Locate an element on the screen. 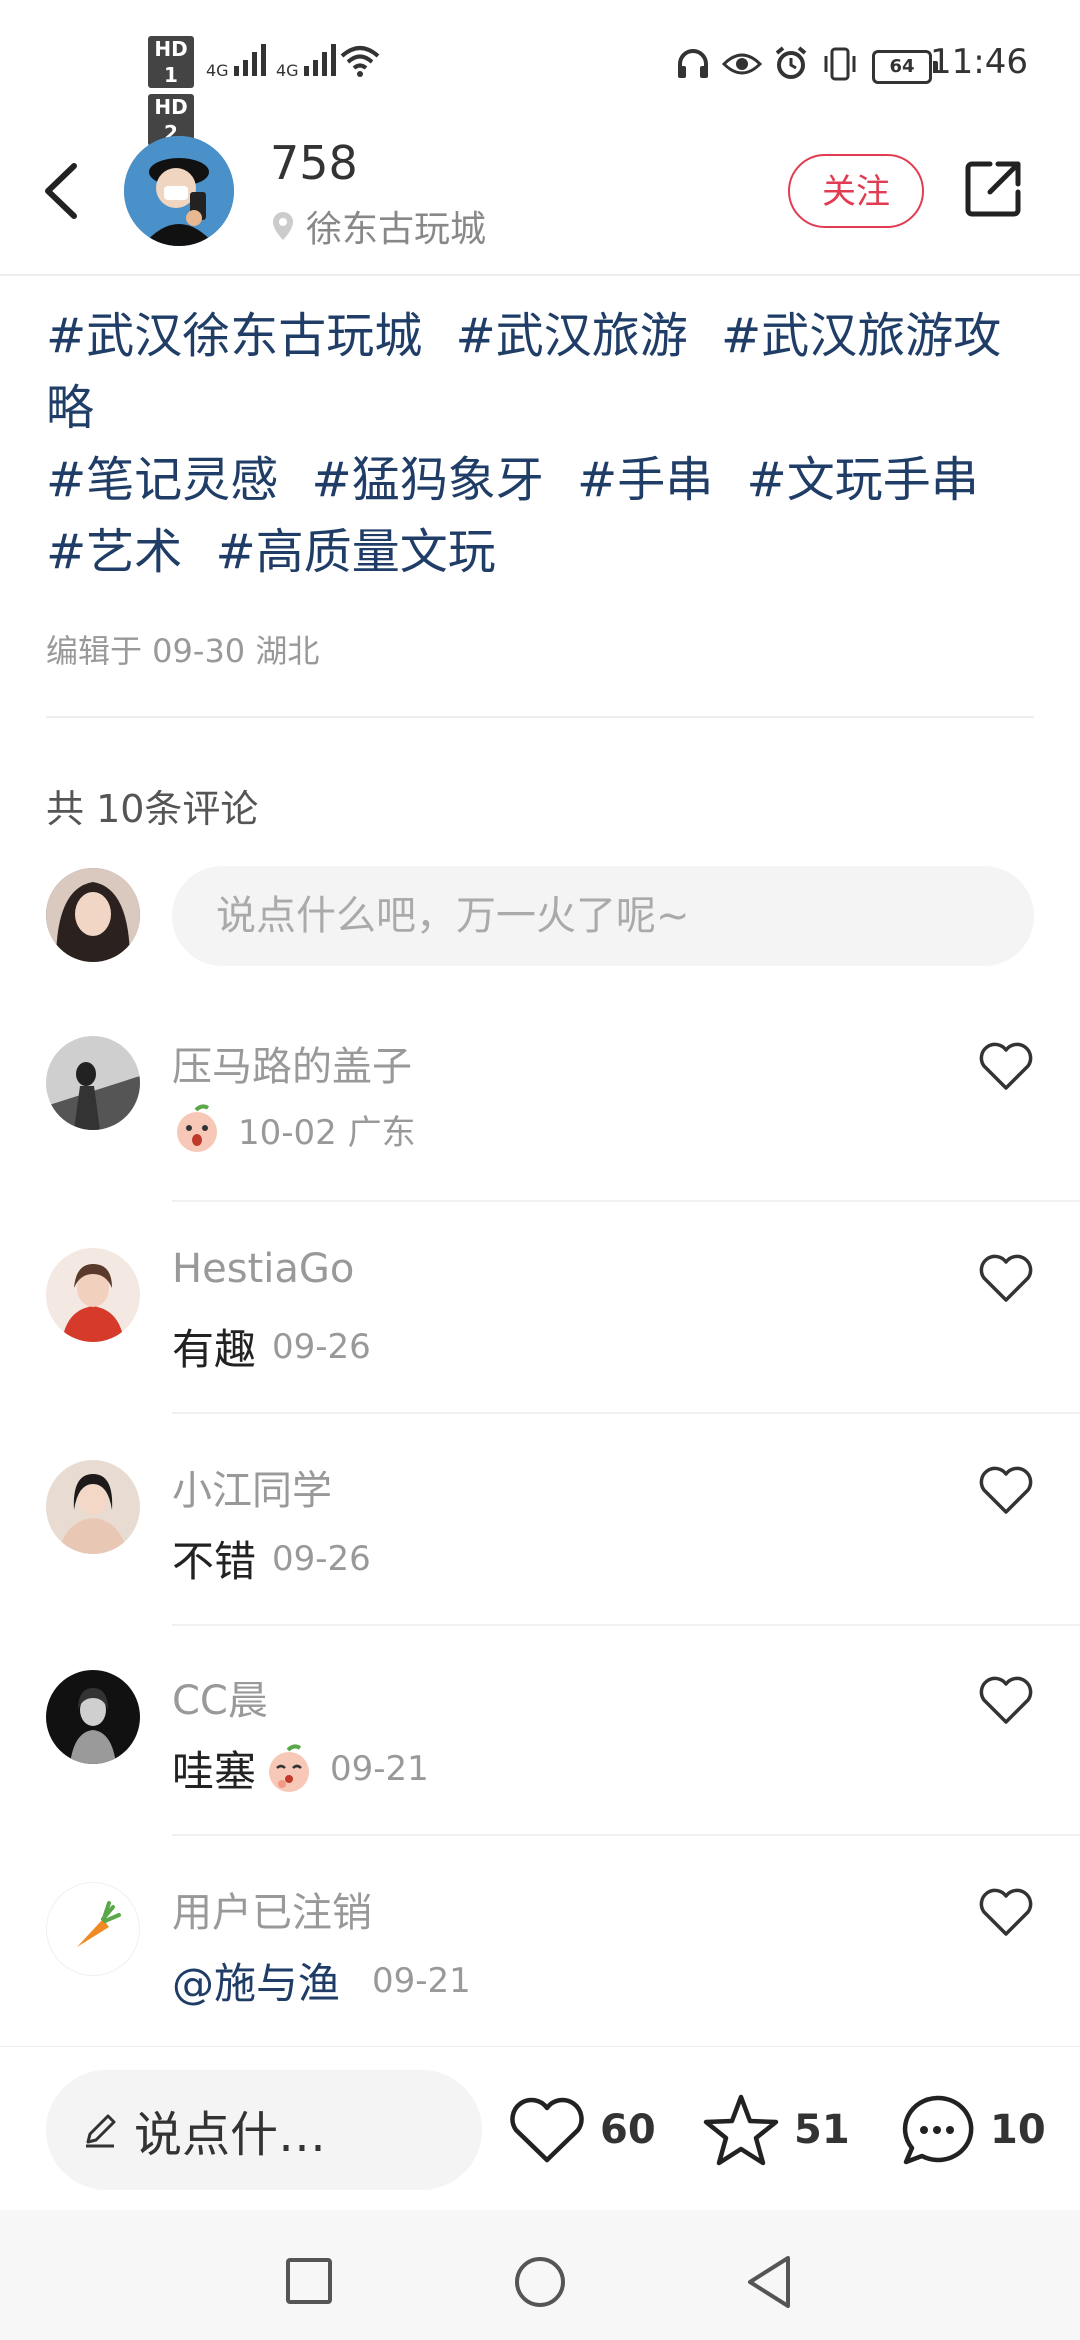 This screenshot has height=2340, width=1080. favorite-count: 51 is located at coordinates (822, 2130).